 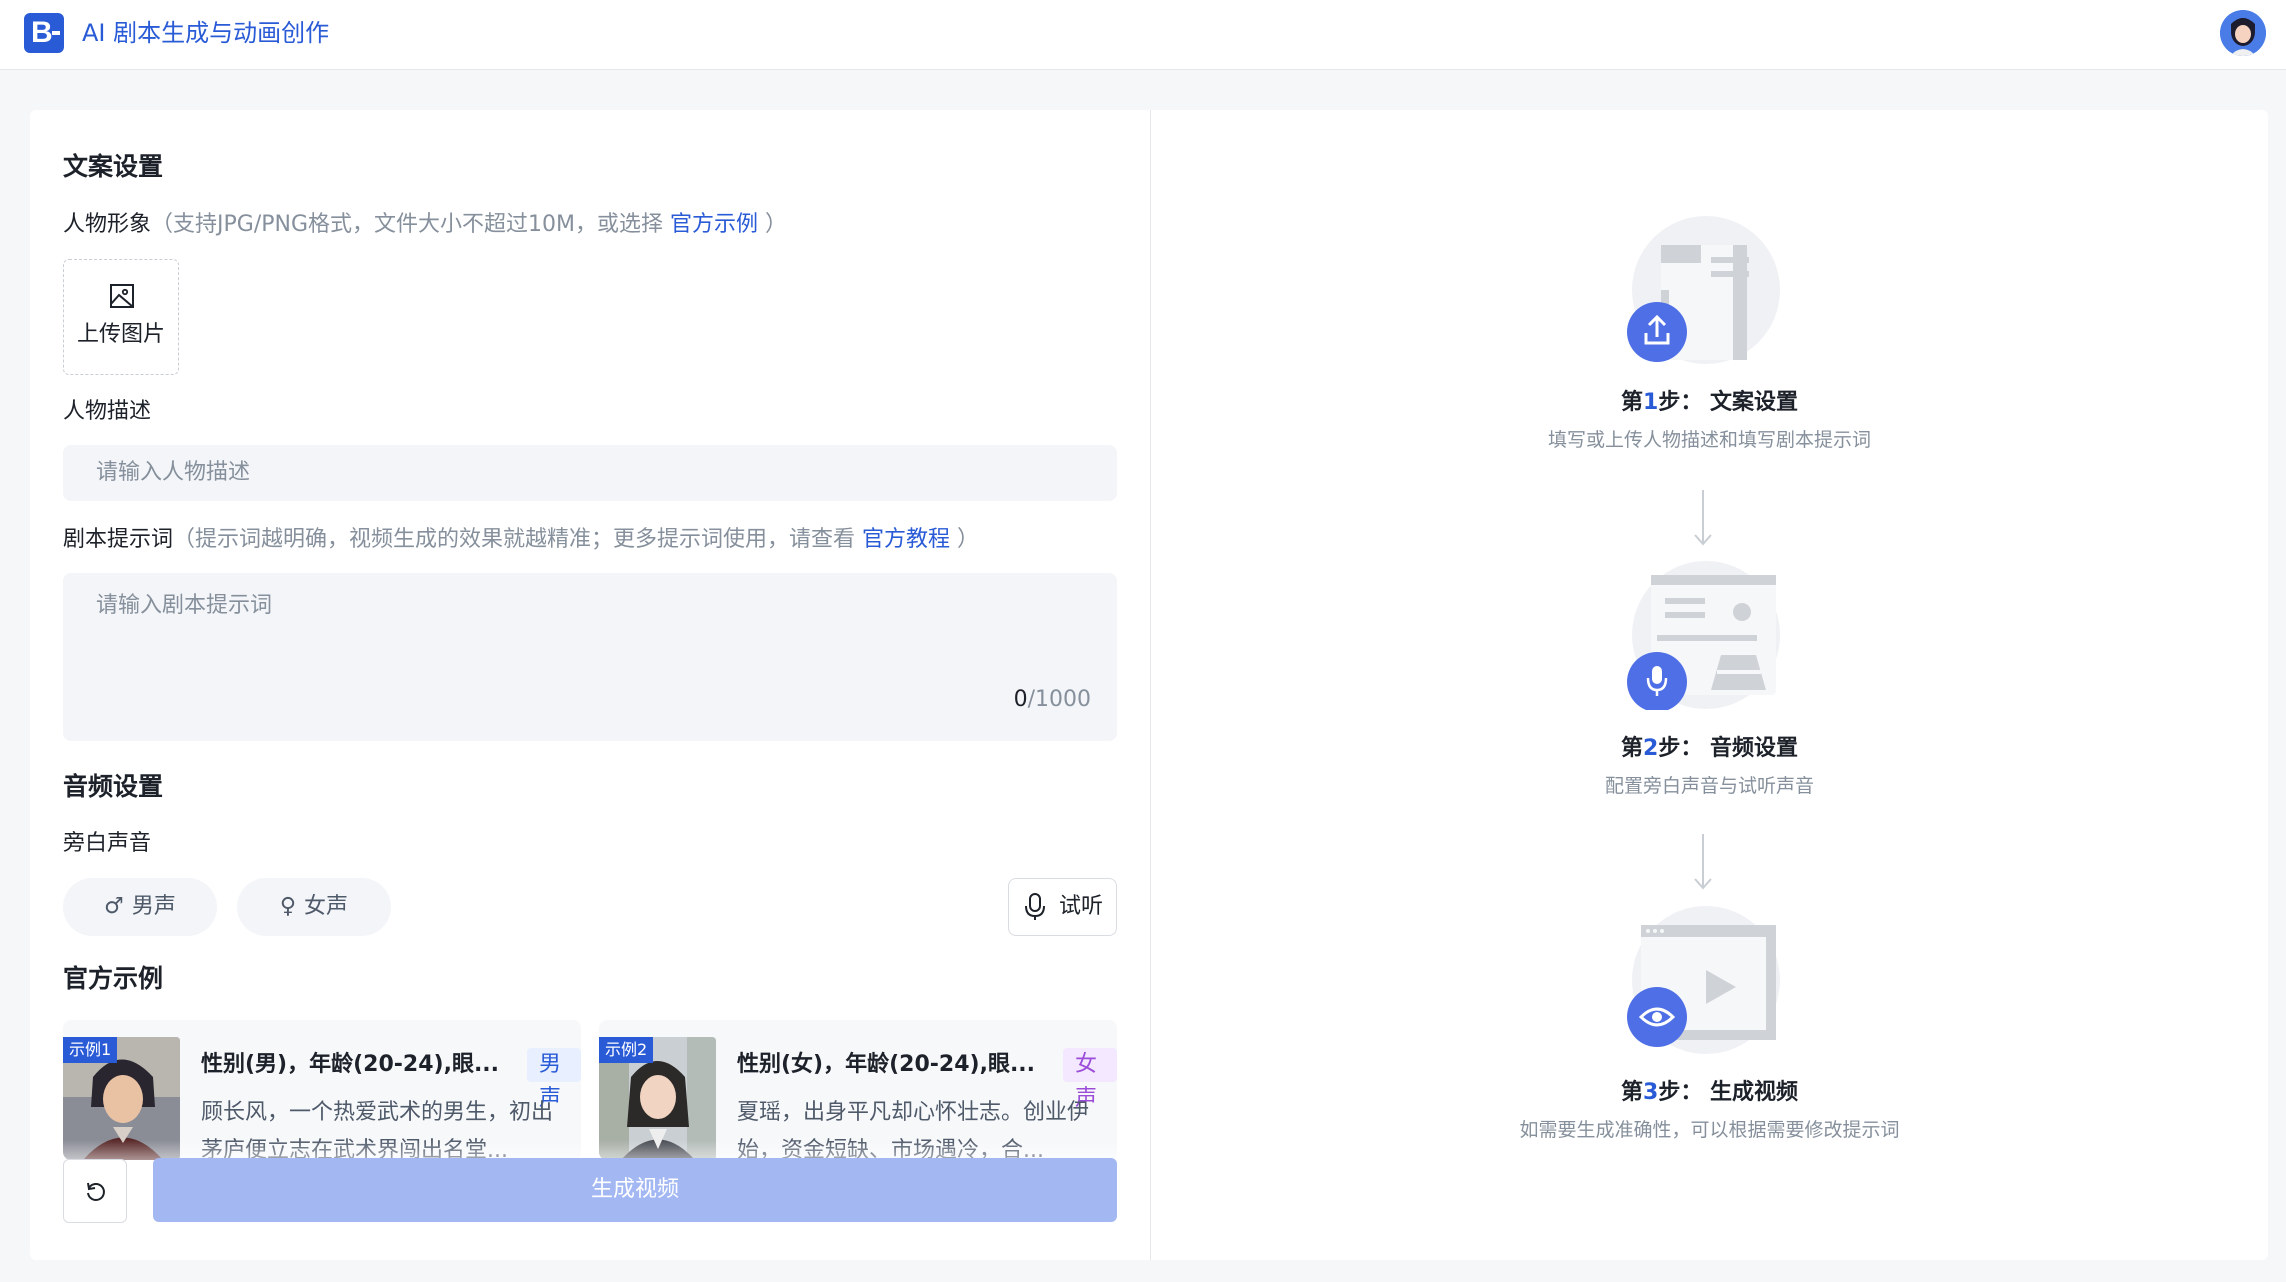 I want to click on script-prompt-textarea: 请输入剧本提示词 0/1000, so click(x=590, y=657).